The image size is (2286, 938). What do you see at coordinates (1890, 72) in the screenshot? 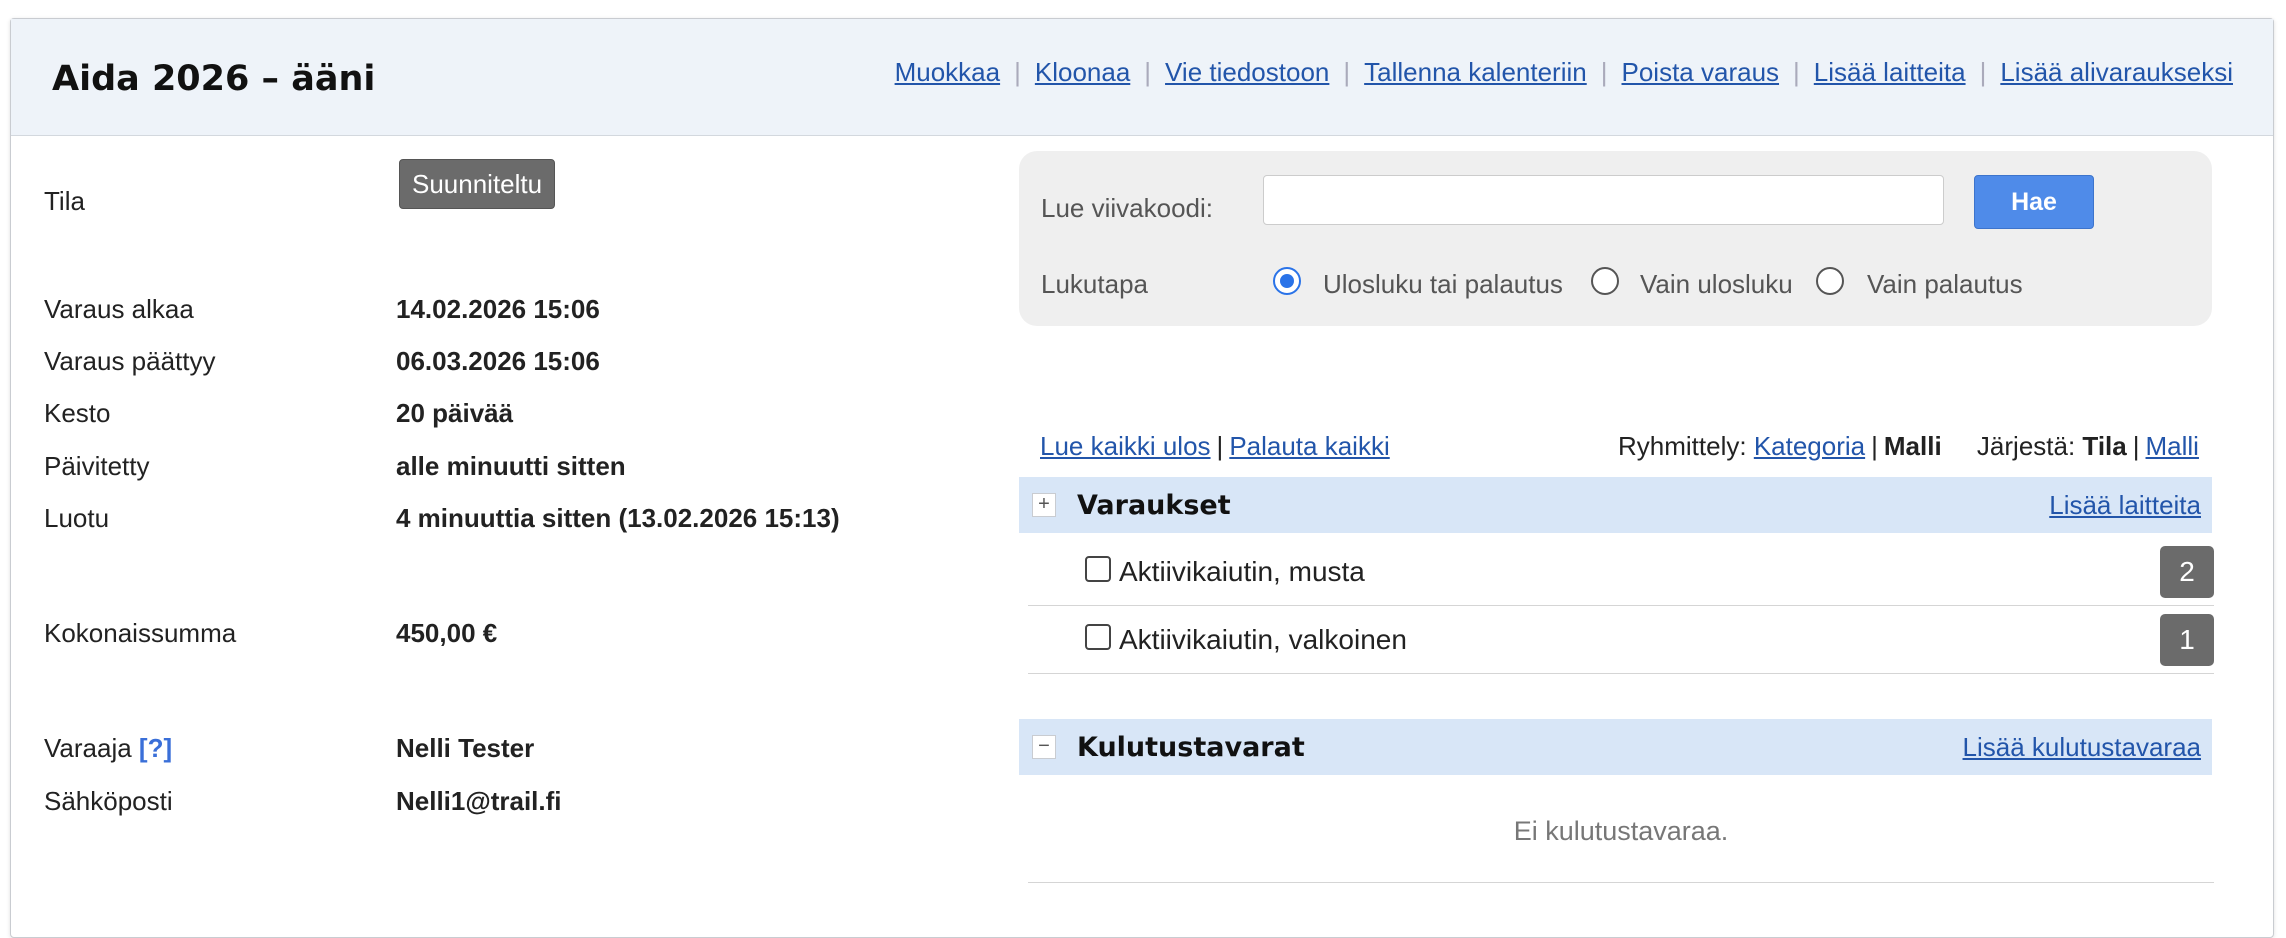
I see `add-equipment-link: Lisää laitteita` at bounding box center [1890, 72].